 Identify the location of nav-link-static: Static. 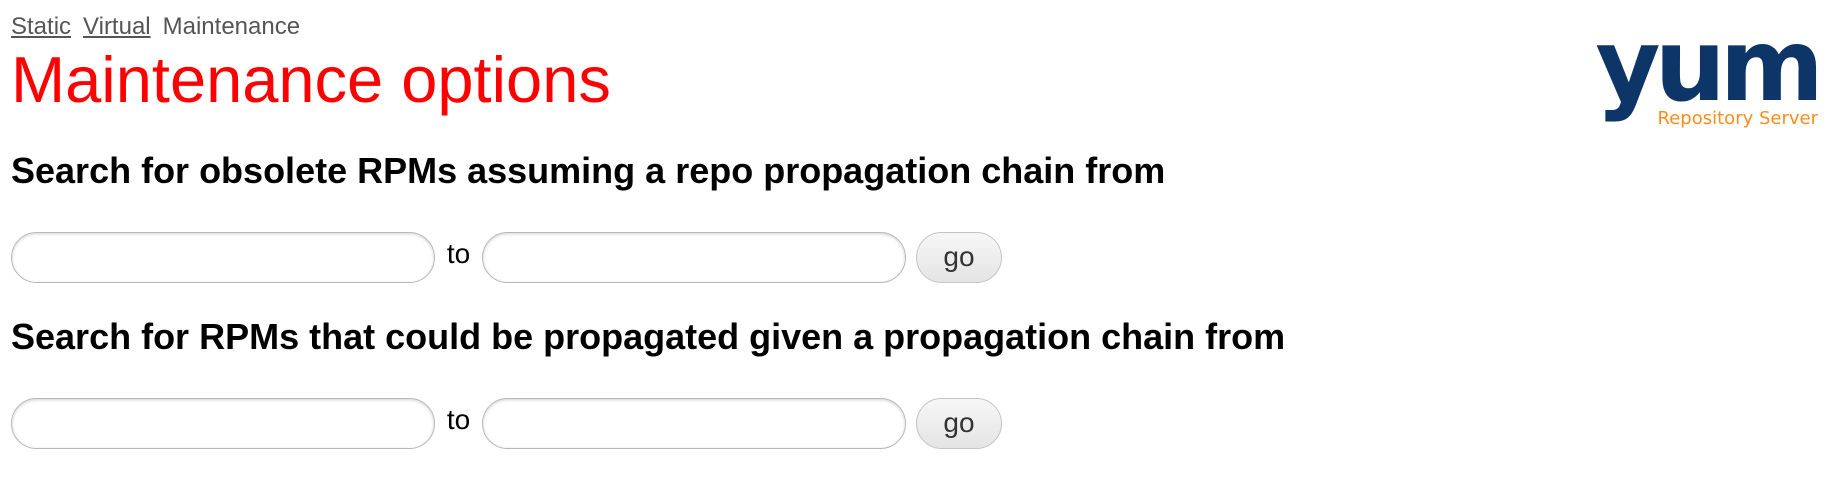
(41, 26).